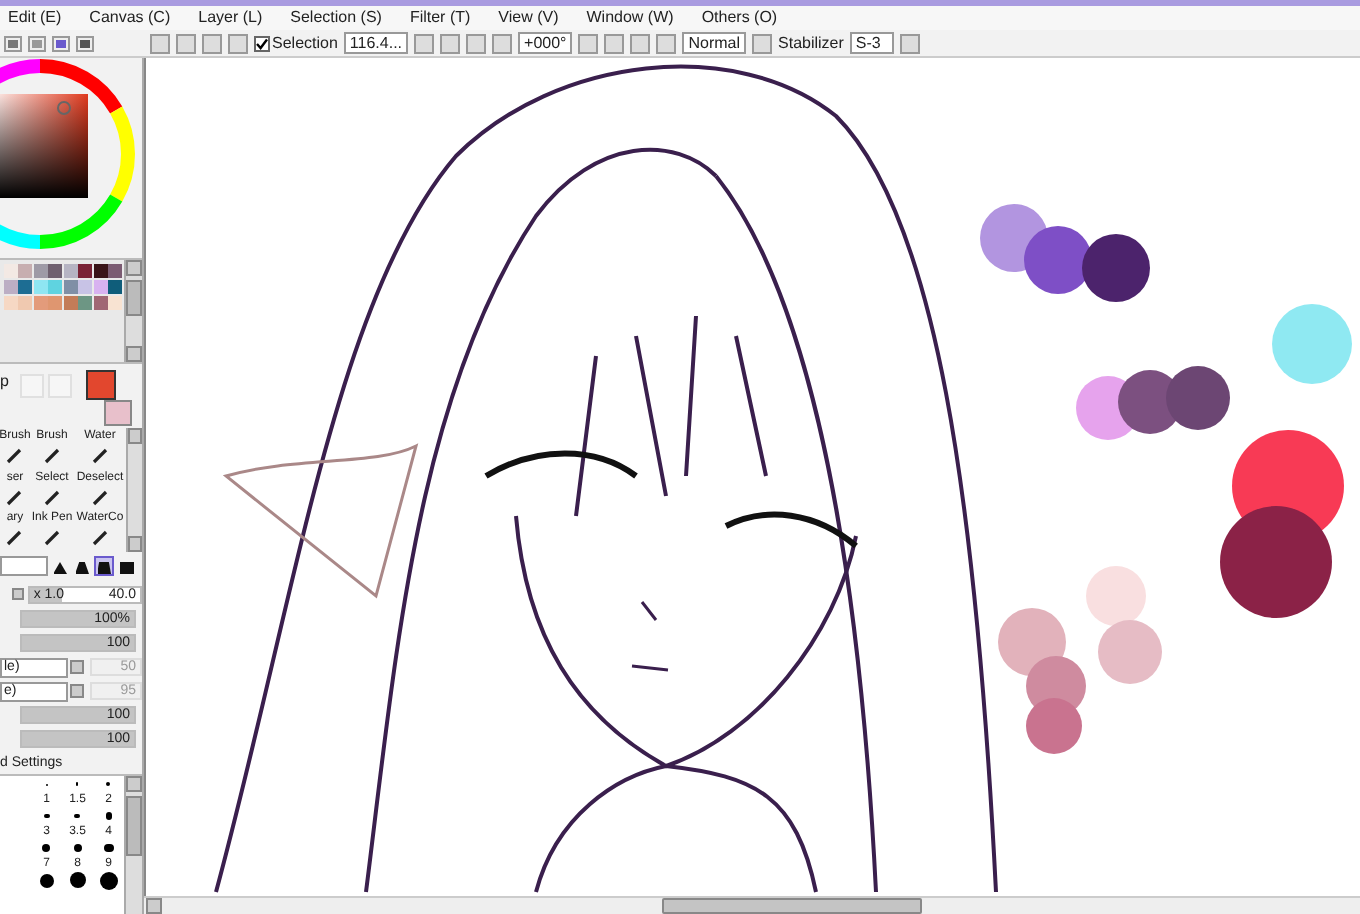 The width and height of the screenshot is (1360, 914). I want to click on size-toggle, so click(18, 594).